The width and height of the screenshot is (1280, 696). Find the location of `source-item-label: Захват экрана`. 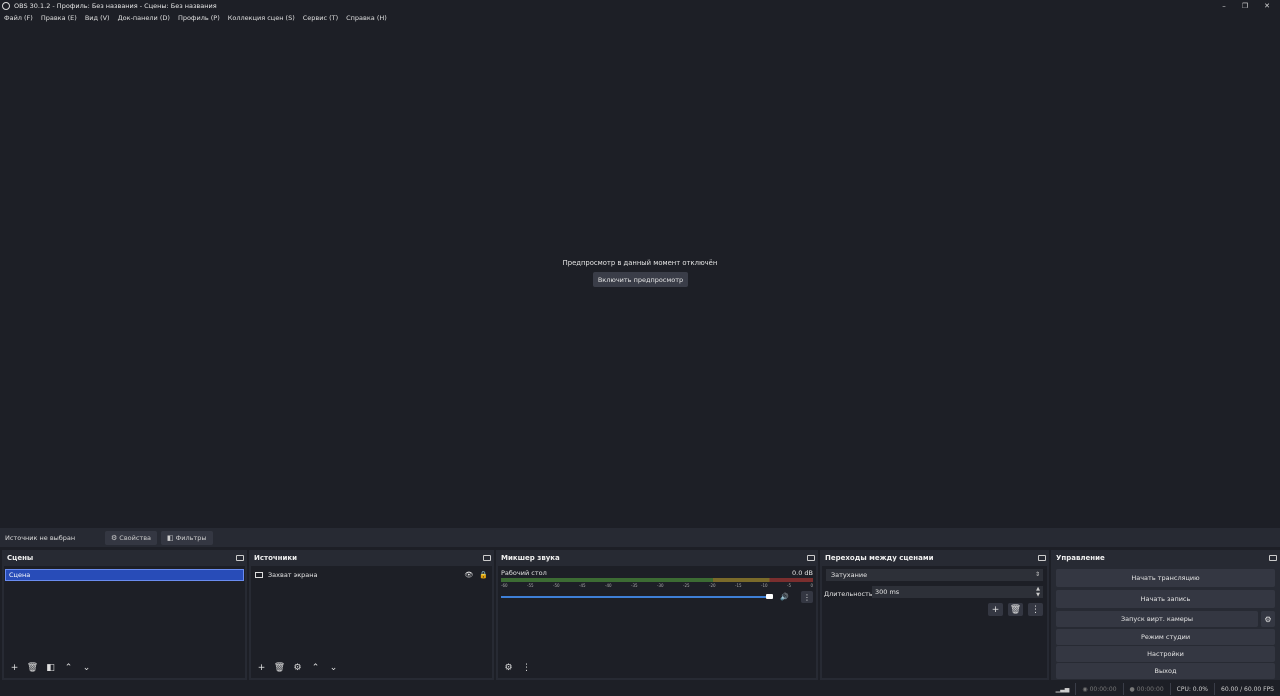

source-item-label: Захват экрана is located at coordinates (293, 575).